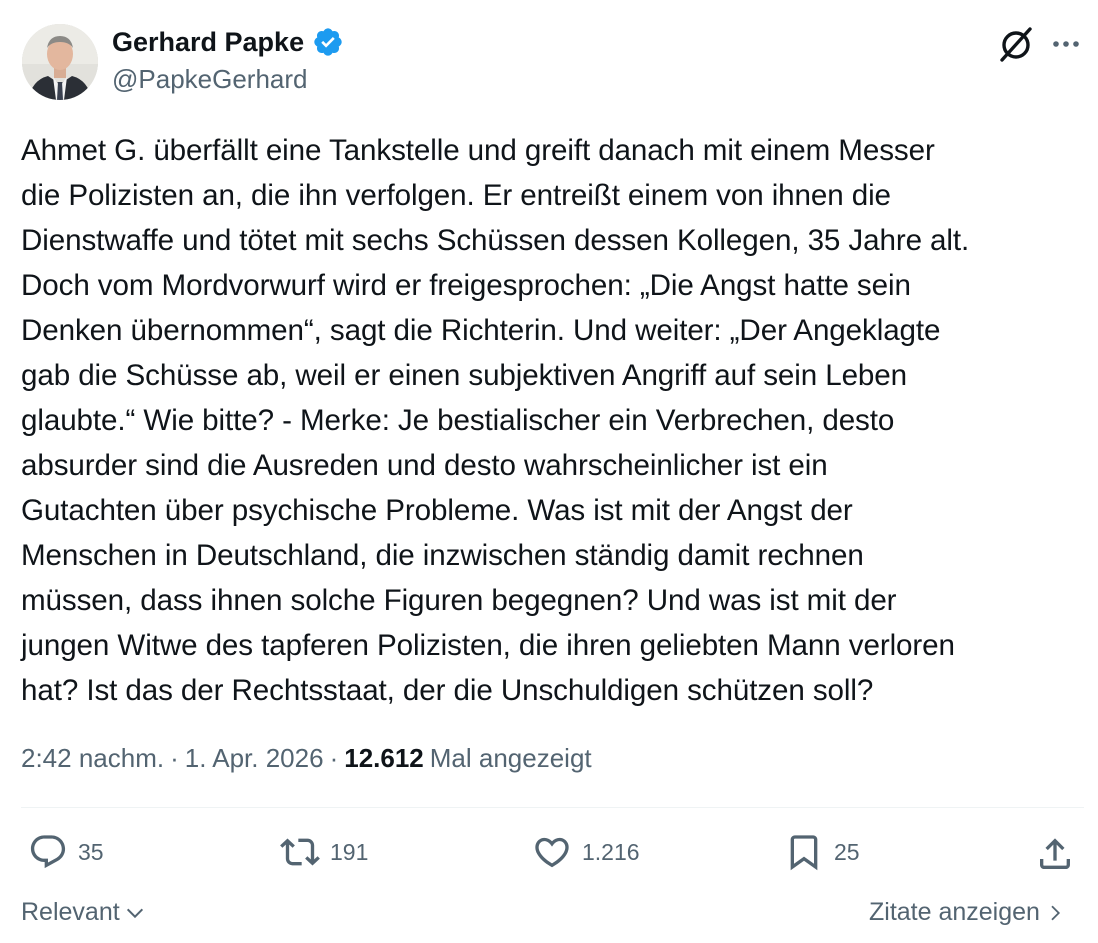 The image size is (1098, 943). I want to click on chevron-right-icon, so click(1055, 912).